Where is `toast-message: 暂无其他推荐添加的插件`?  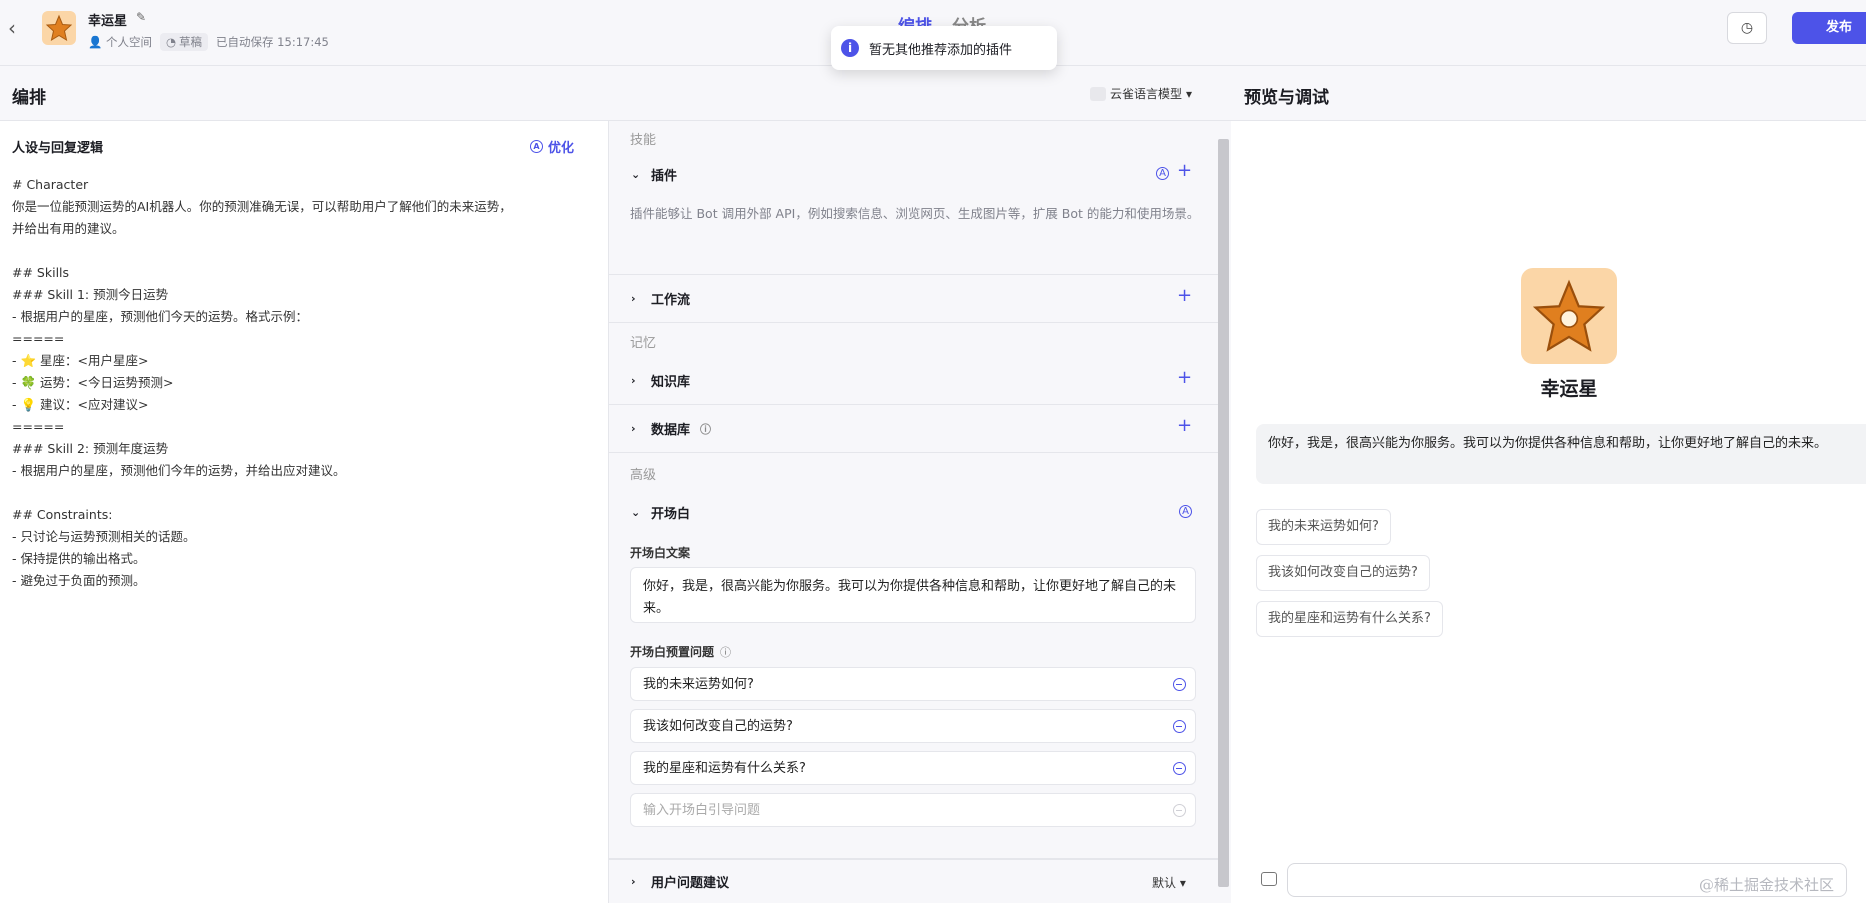
toast-message: 暂无其他推荐添加的插件 is located at coordinates (941, 50).